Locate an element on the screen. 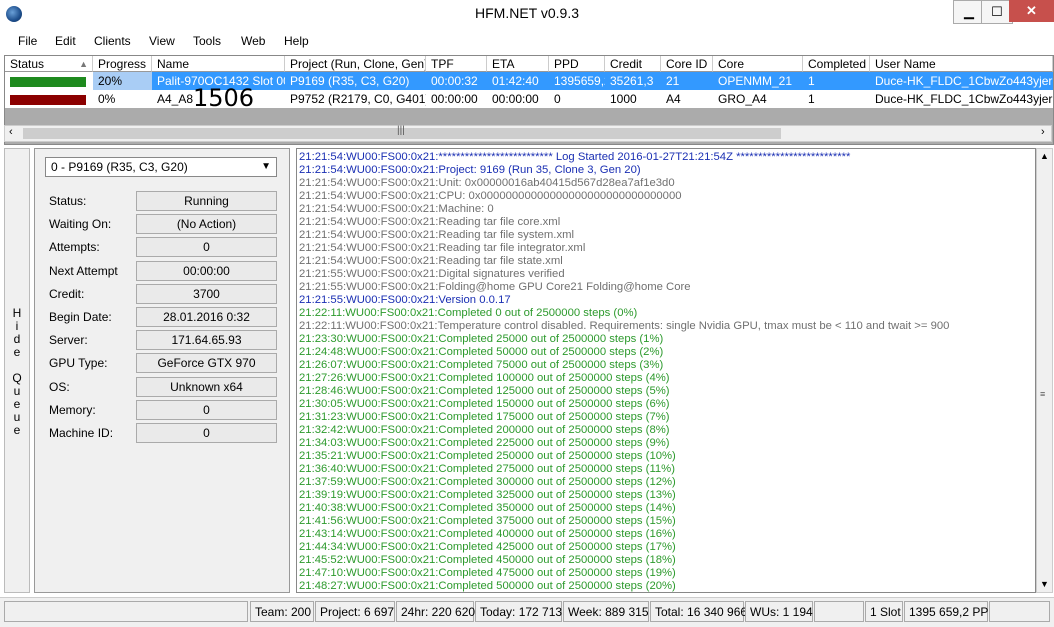 The height and width of the screenshot is (627, 1054). sort-up-icon: ▲ is located at coordinates (83, 64).